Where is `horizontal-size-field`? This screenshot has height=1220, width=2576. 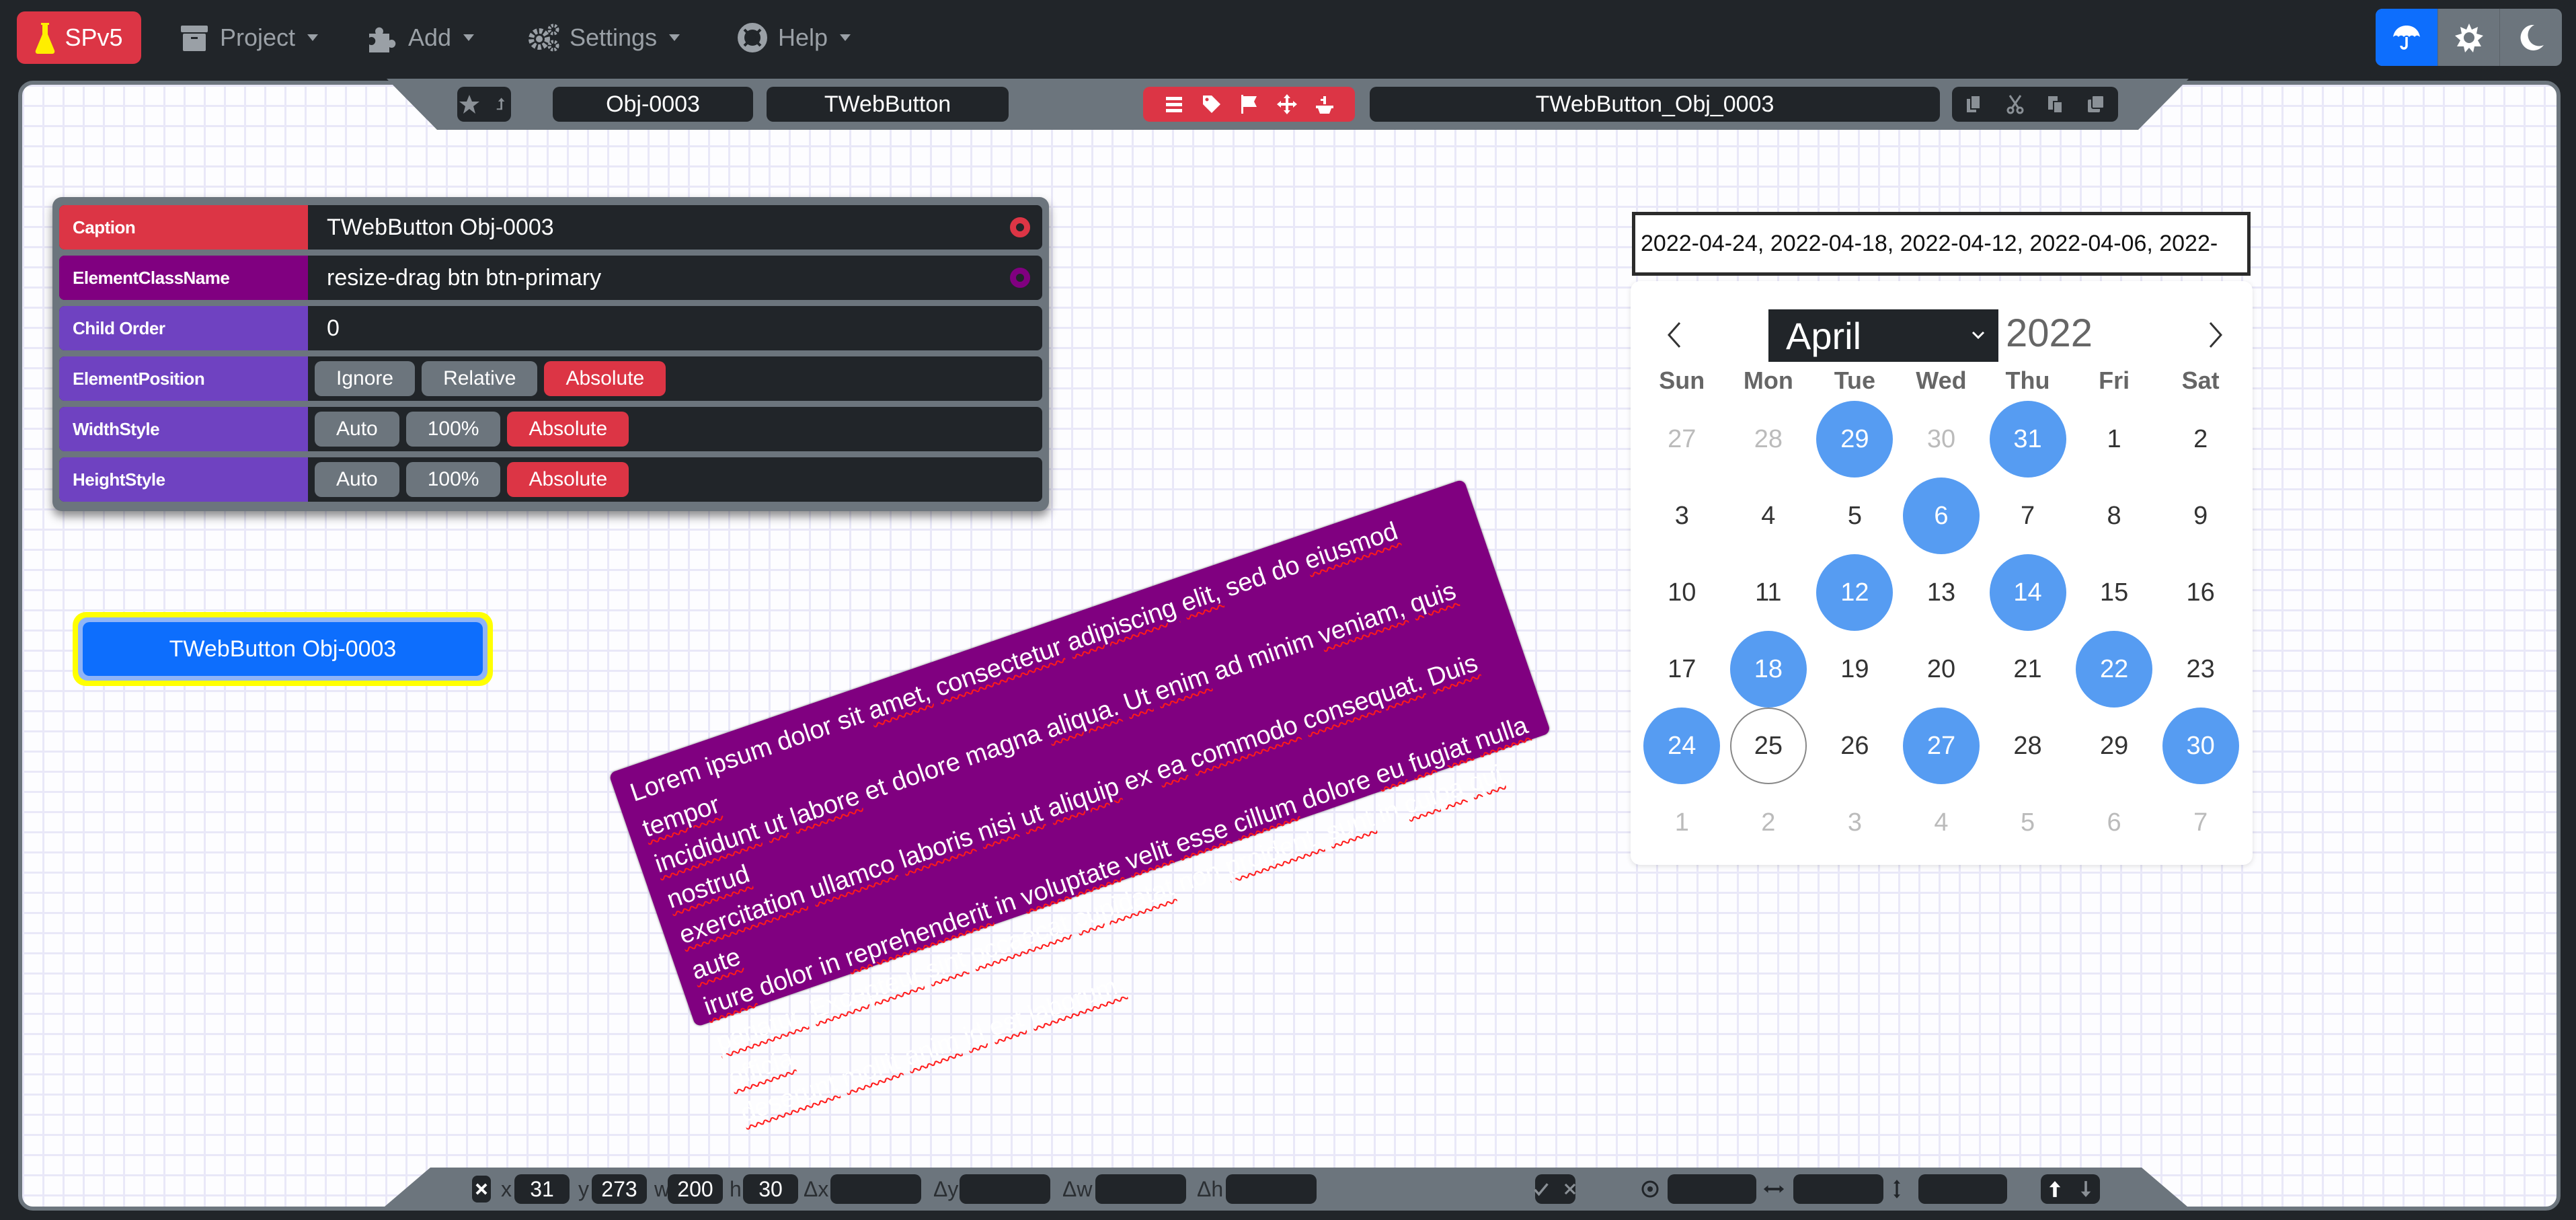
horizontal-size-field is located at coordinates (1838, 1189).